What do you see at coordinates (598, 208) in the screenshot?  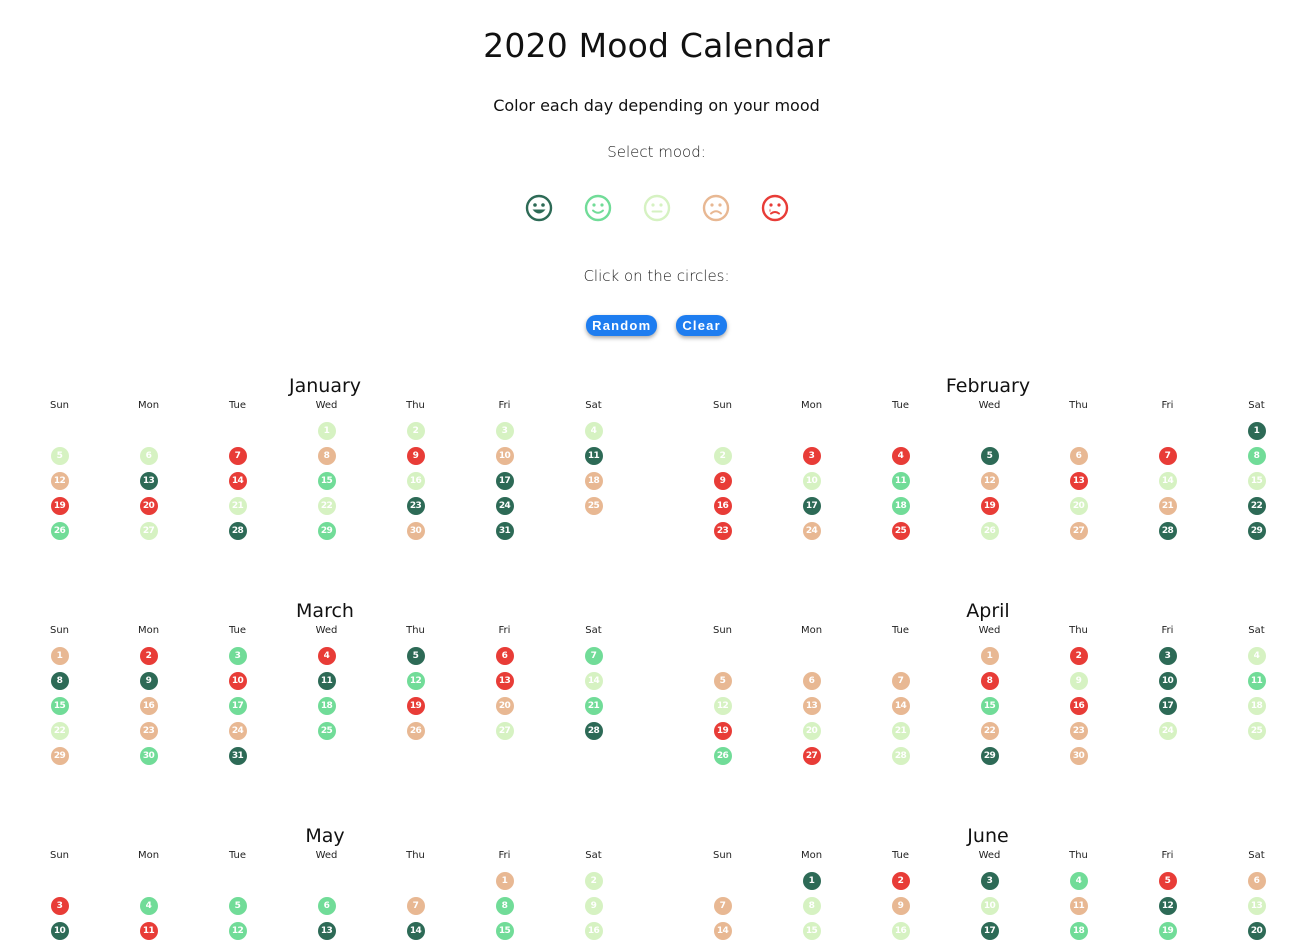 I see `smile-icon` at bounding box center [598, 208].